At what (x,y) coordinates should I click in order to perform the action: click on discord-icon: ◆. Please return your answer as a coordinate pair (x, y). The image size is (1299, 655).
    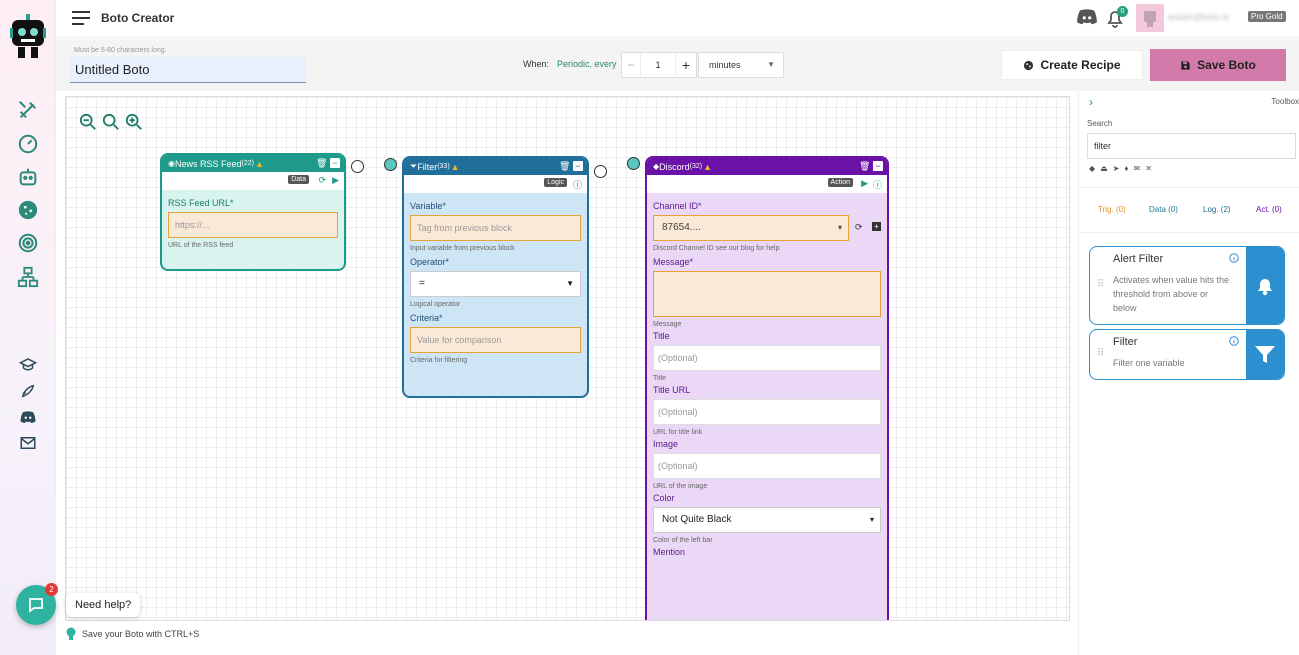
    Looking at the image, I should click on (1092, 168).